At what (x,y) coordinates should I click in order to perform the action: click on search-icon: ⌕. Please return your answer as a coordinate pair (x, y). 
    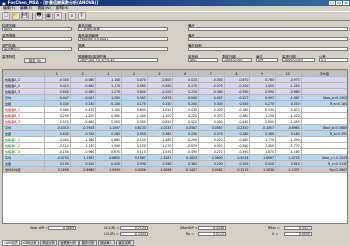
    Looking at the image, I should click on (72, 16).